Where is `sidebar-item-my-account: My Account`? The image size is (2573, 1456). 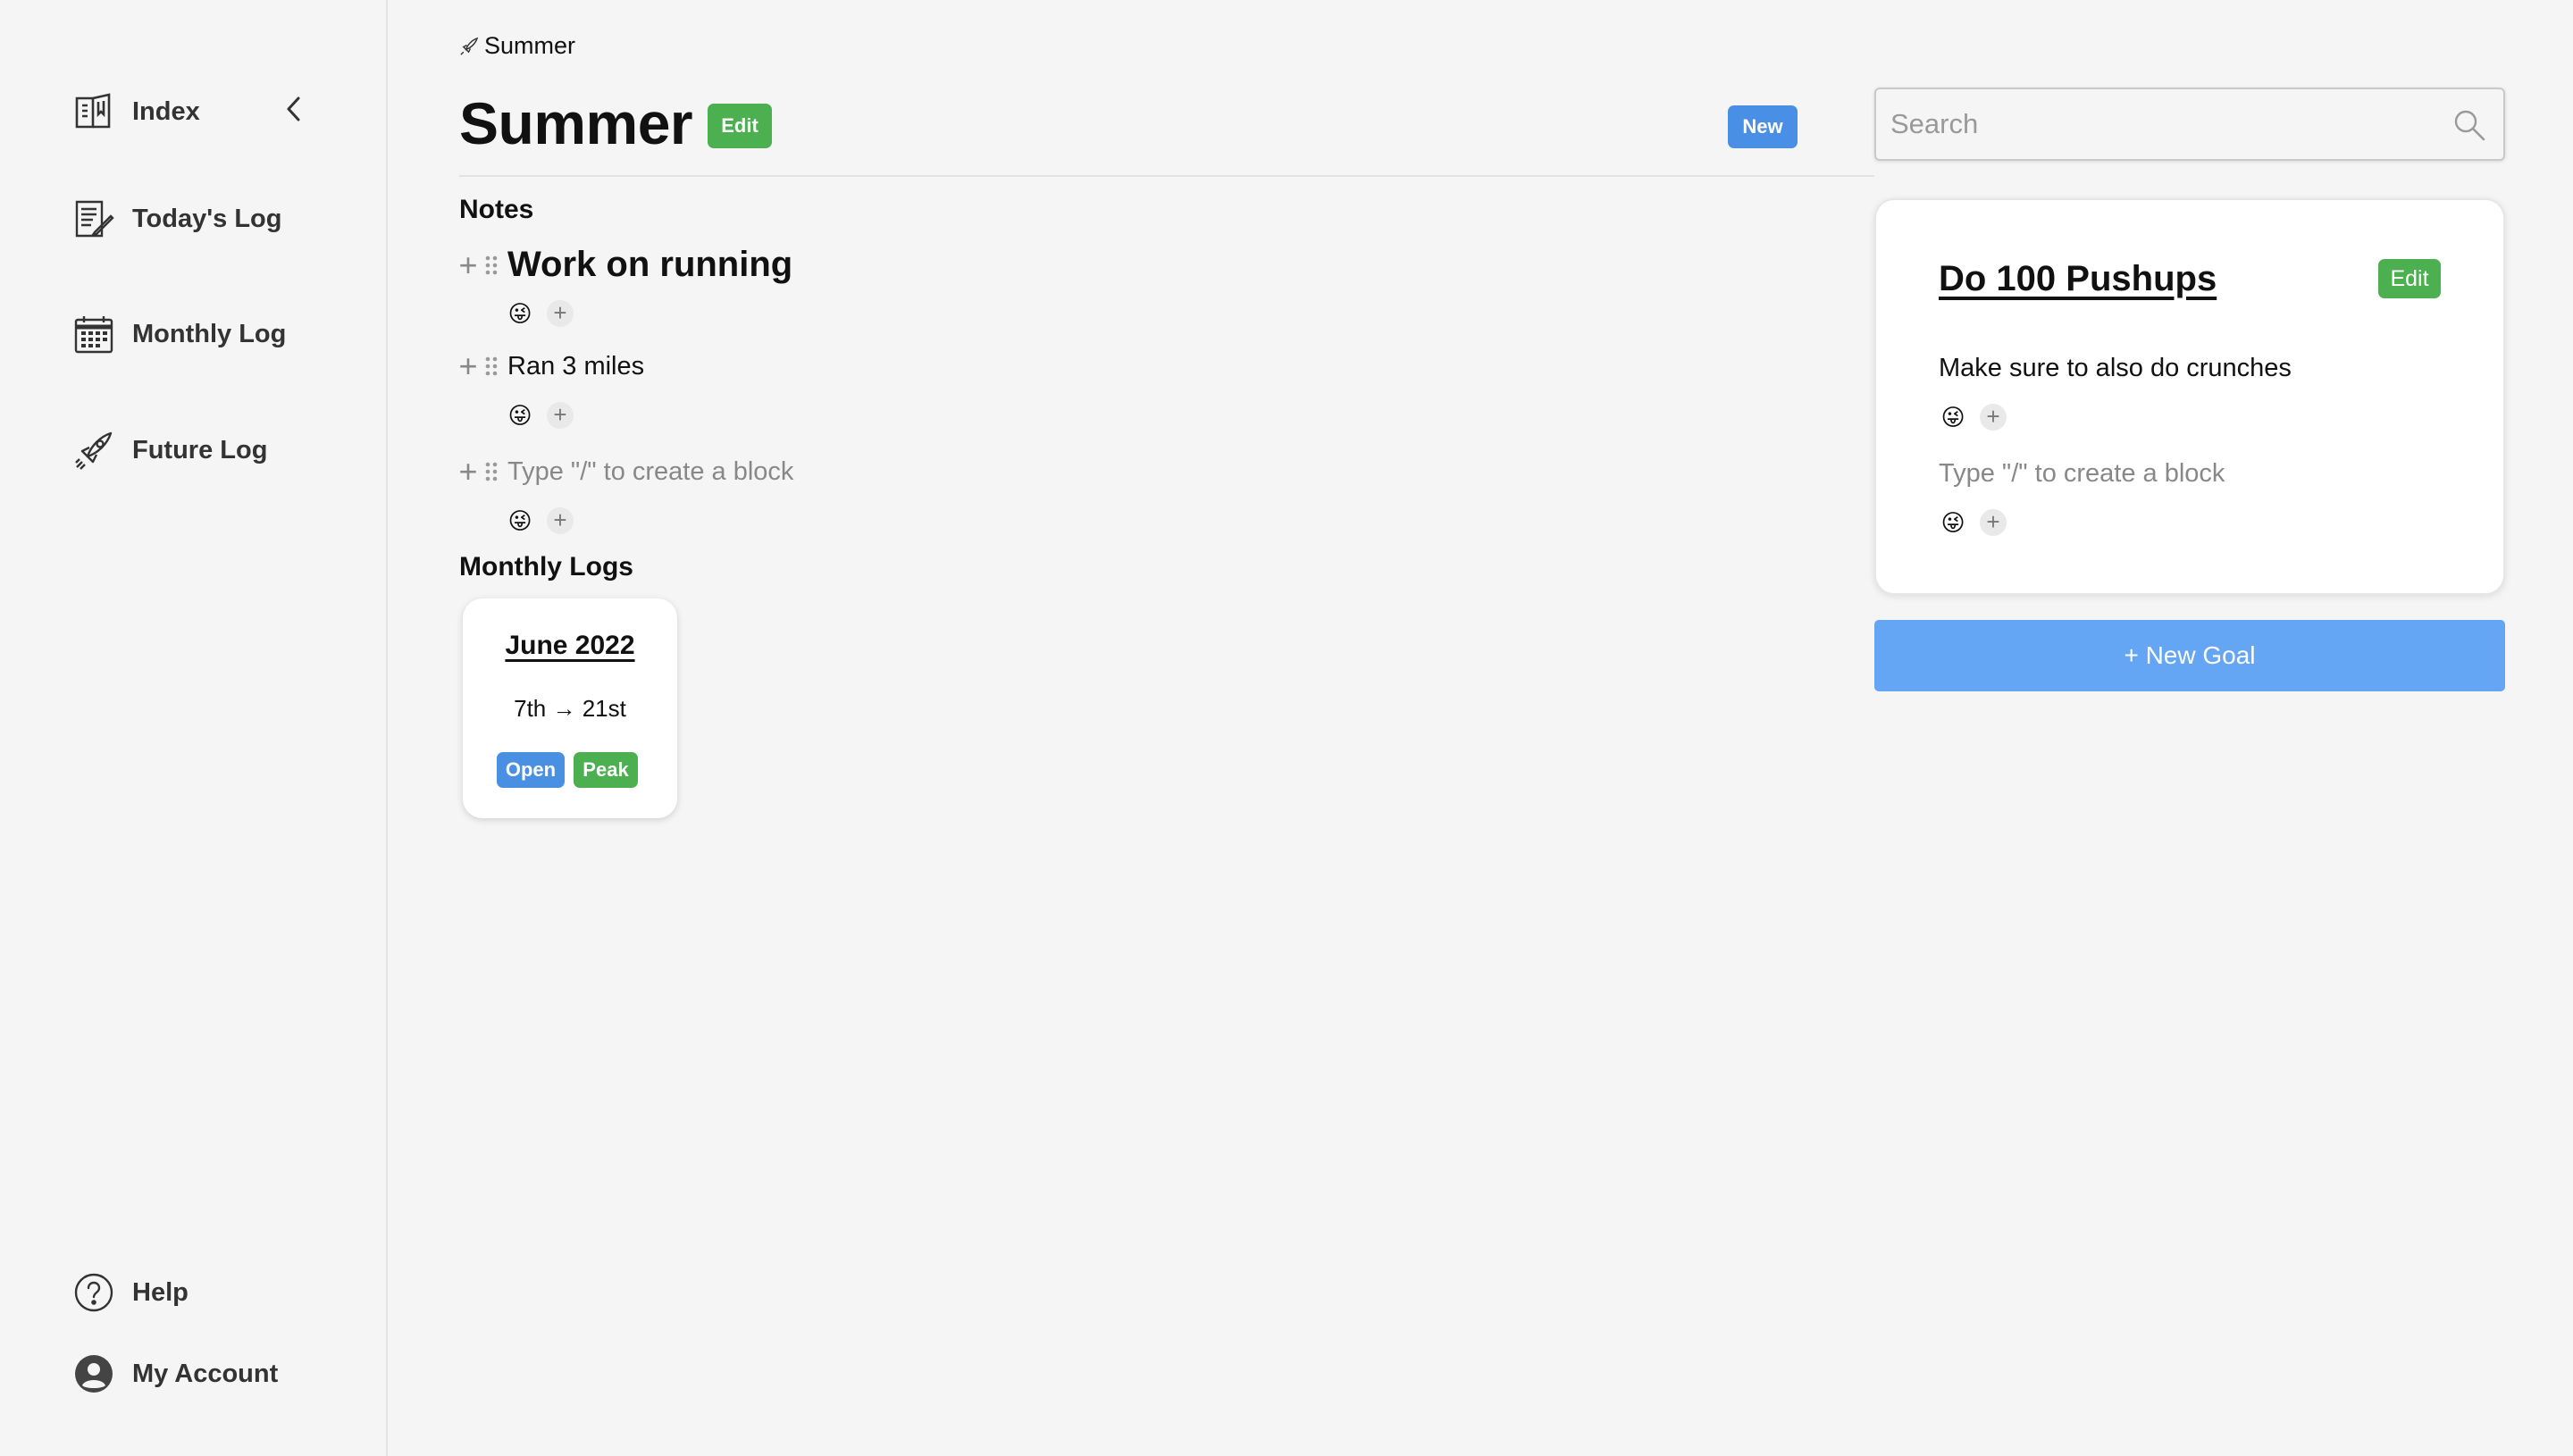 sidebar-item-my-account: My Account is located at coordinates (175, 1373).